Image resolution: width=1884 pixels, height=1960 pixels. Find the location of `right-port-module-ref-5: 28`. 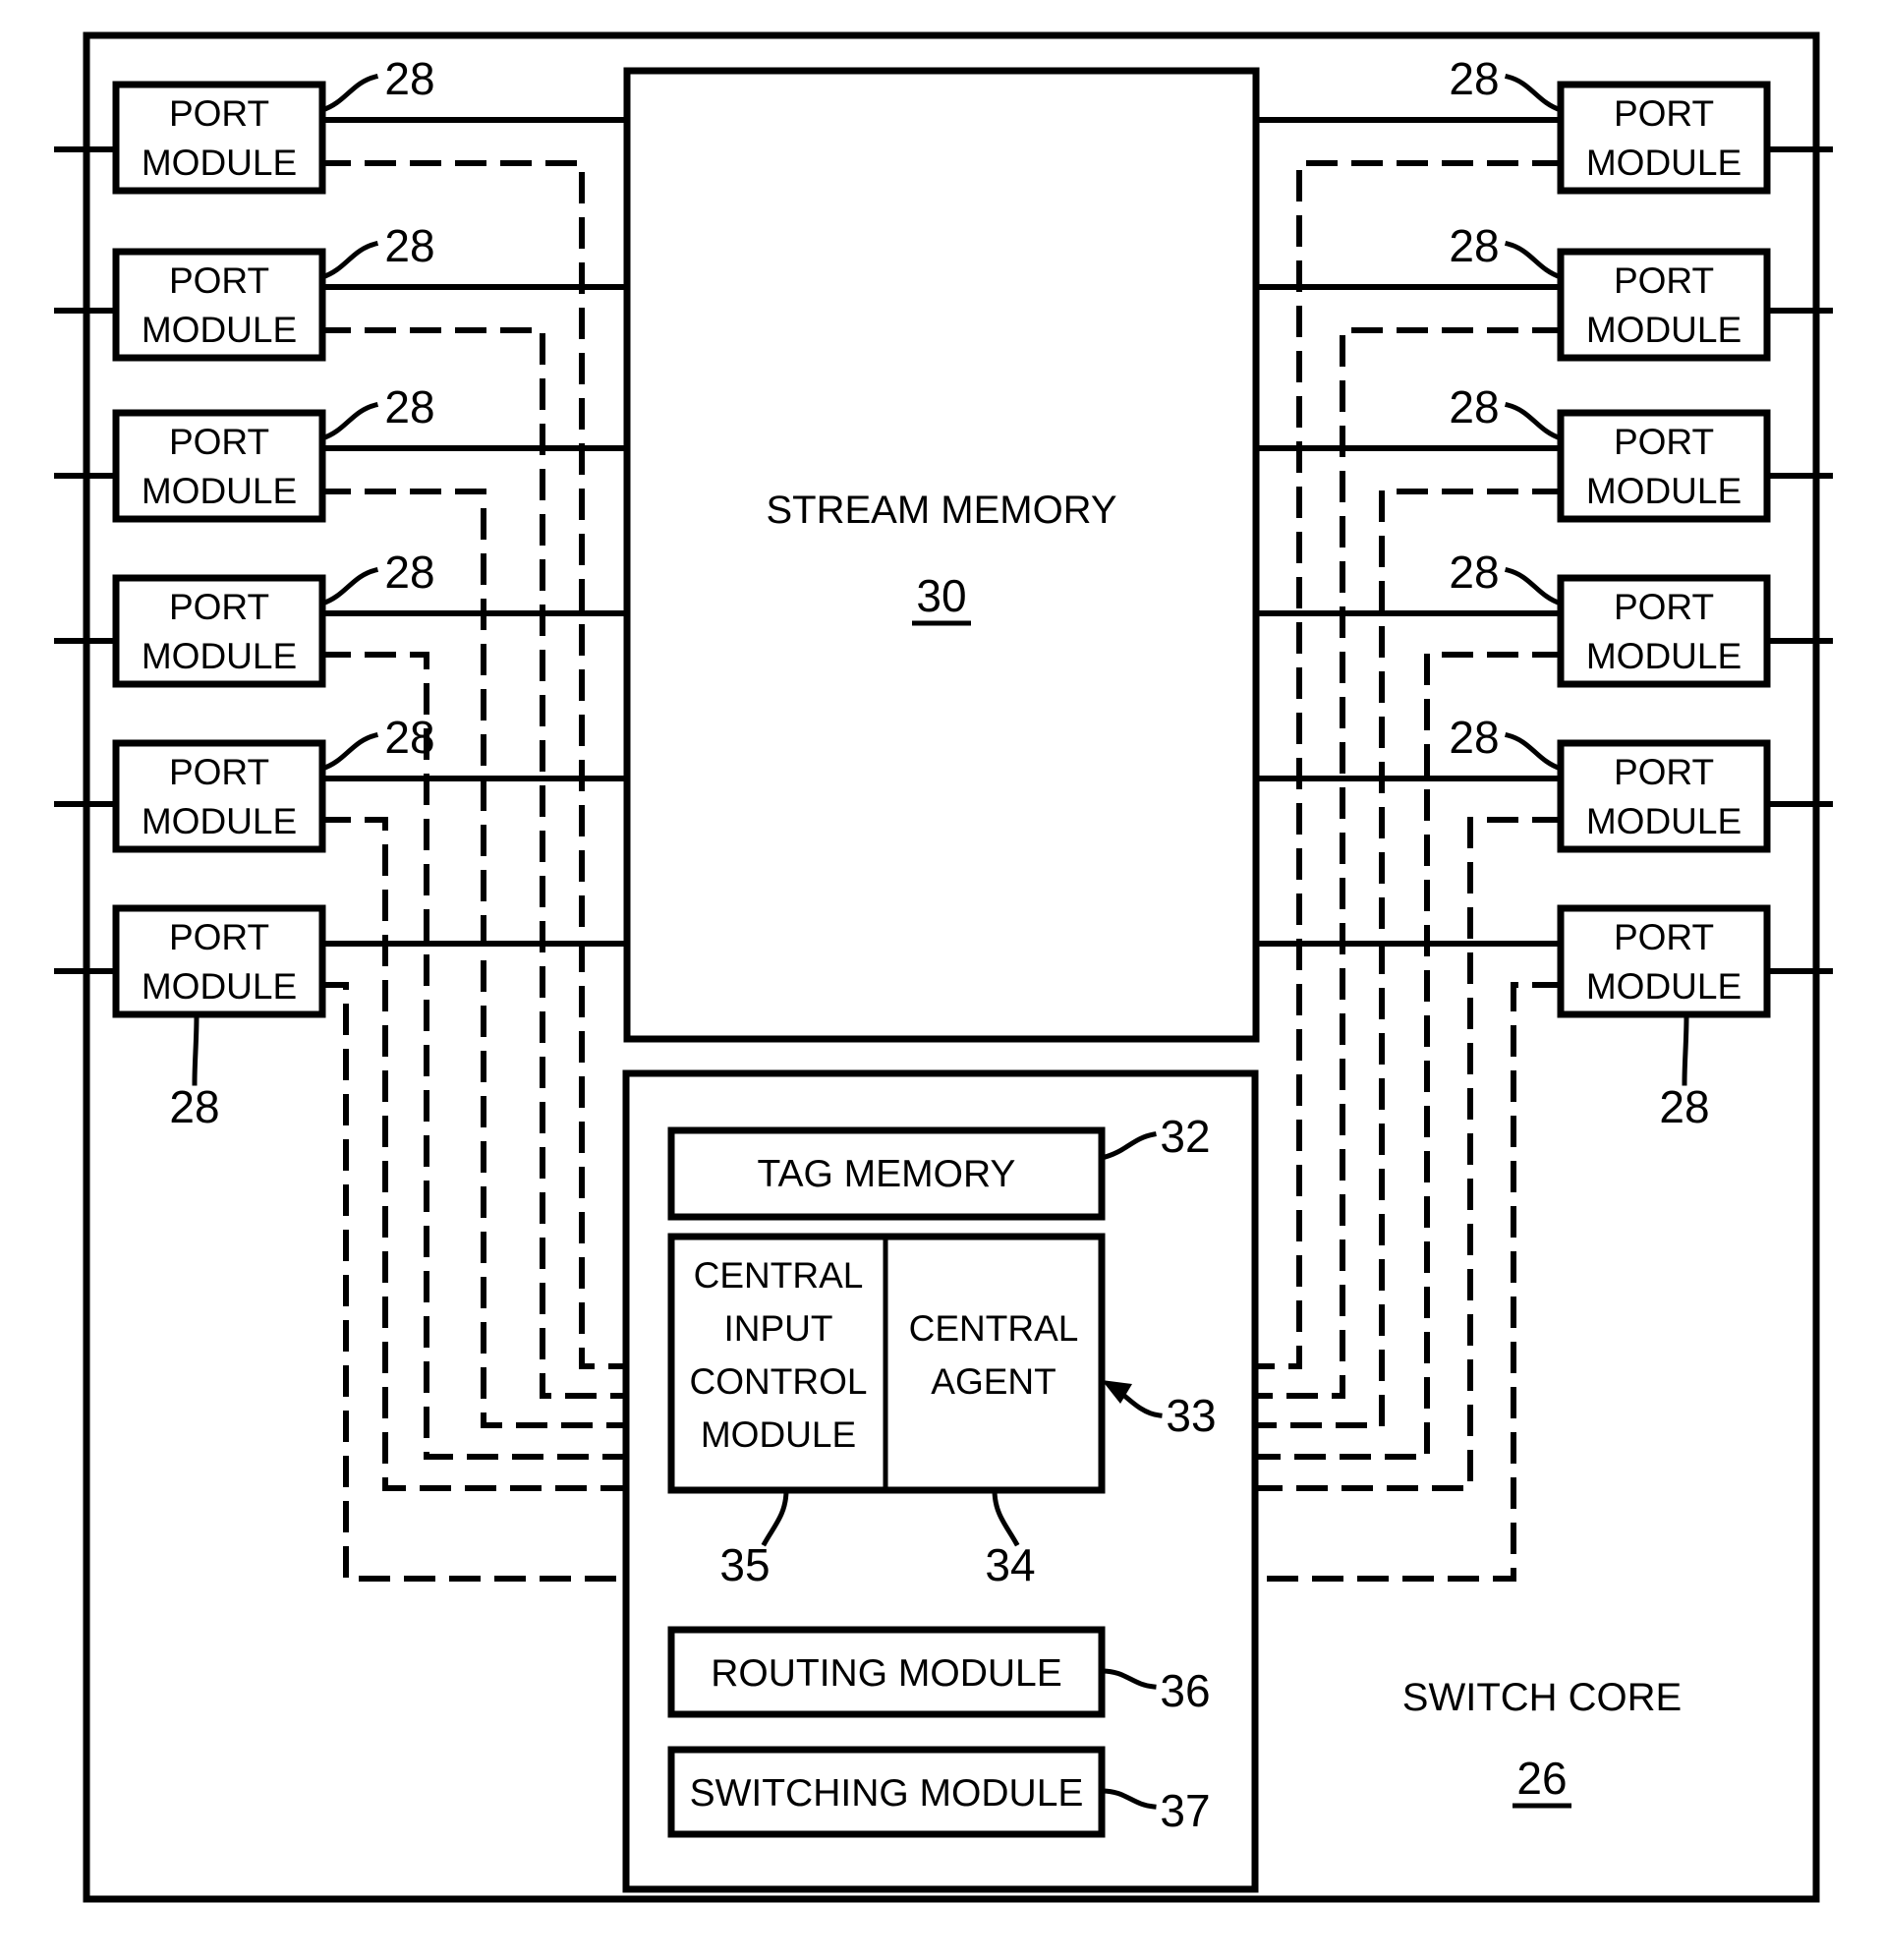

right-port-module-ref-5: 28 is located at coordinates (1474, 737).